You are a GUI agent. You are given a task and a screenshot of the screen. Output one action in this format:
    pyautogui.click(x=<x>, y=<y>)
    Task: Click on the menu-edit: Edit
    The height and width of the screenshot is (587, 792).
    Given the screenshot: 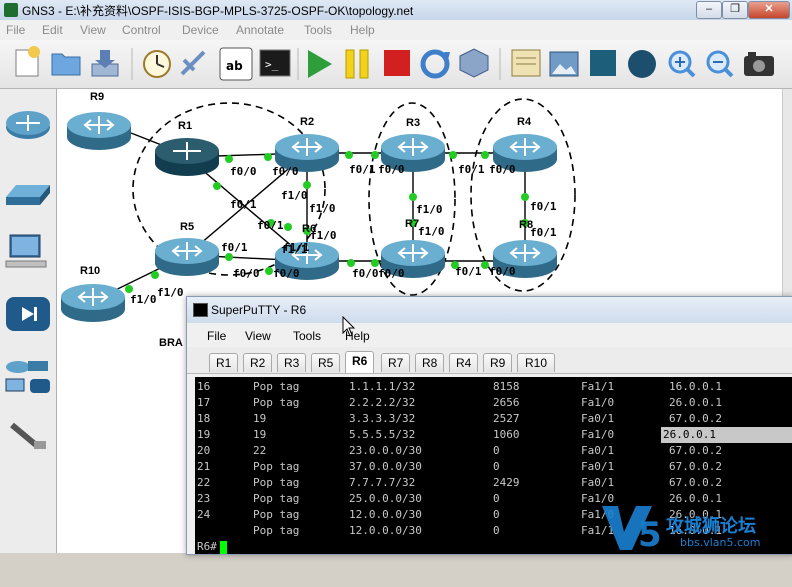 What is the action you would take?
    pyautogui.click(x=52, y=30)
    